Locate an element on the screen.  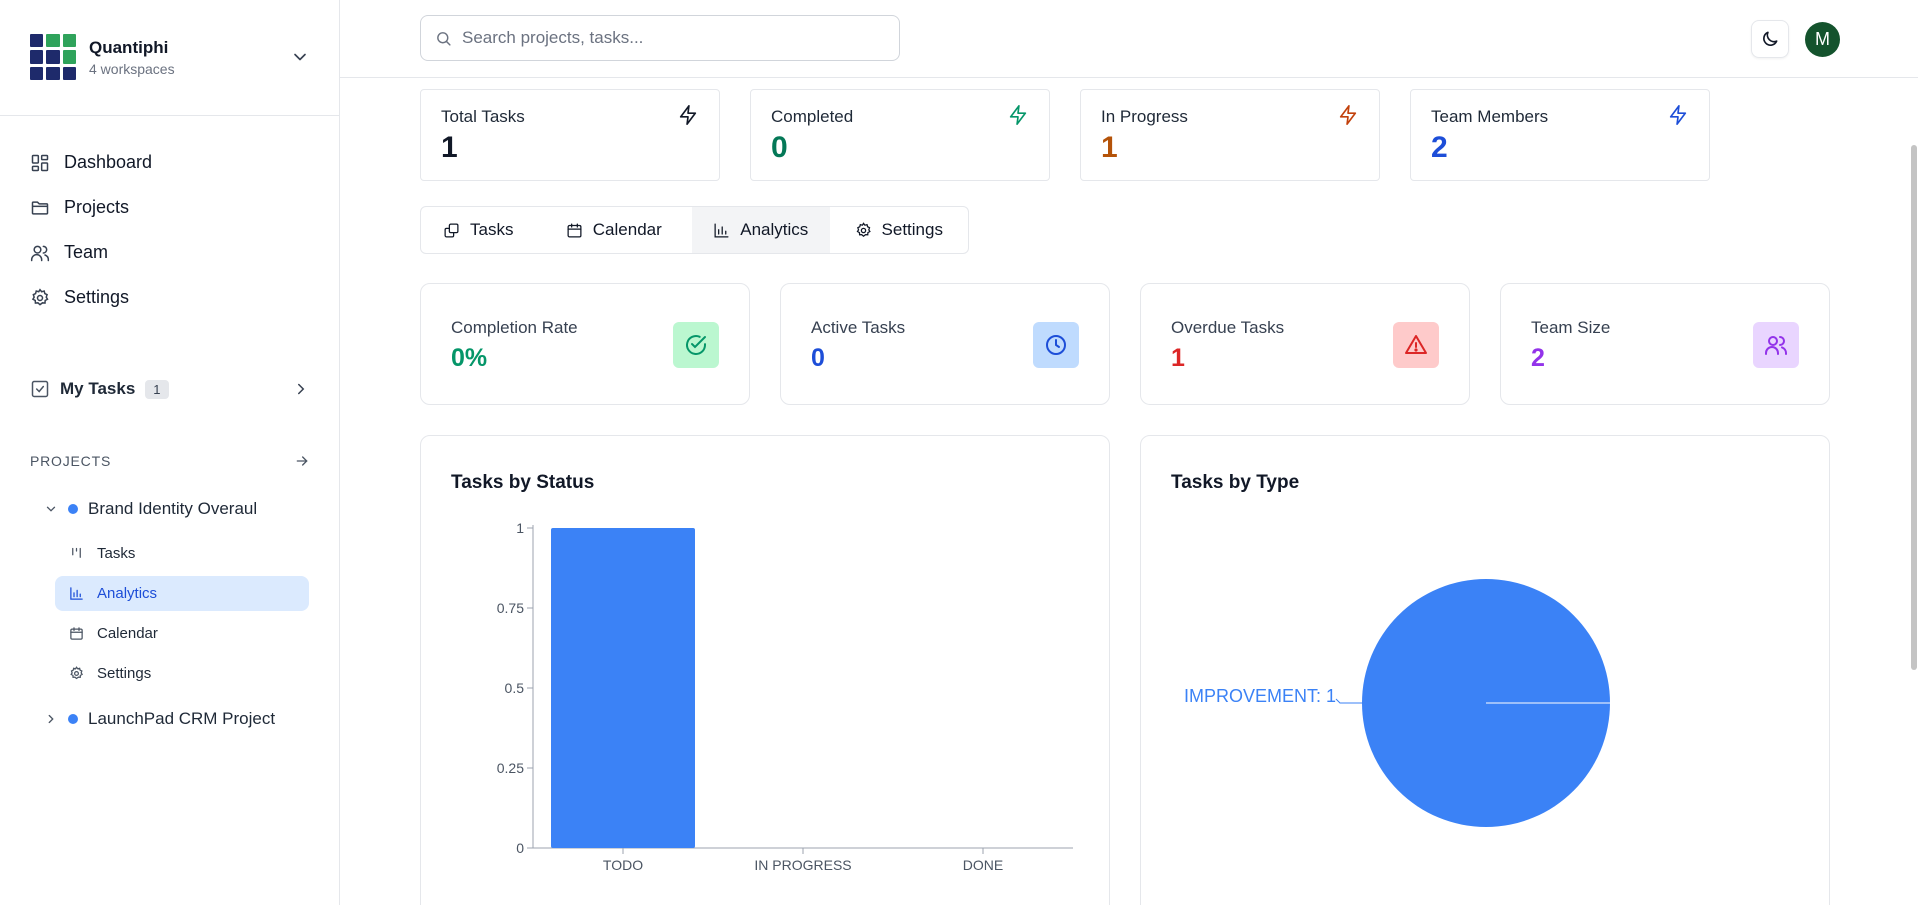
metric-value: 2 is located at coordinates (1538, 358).